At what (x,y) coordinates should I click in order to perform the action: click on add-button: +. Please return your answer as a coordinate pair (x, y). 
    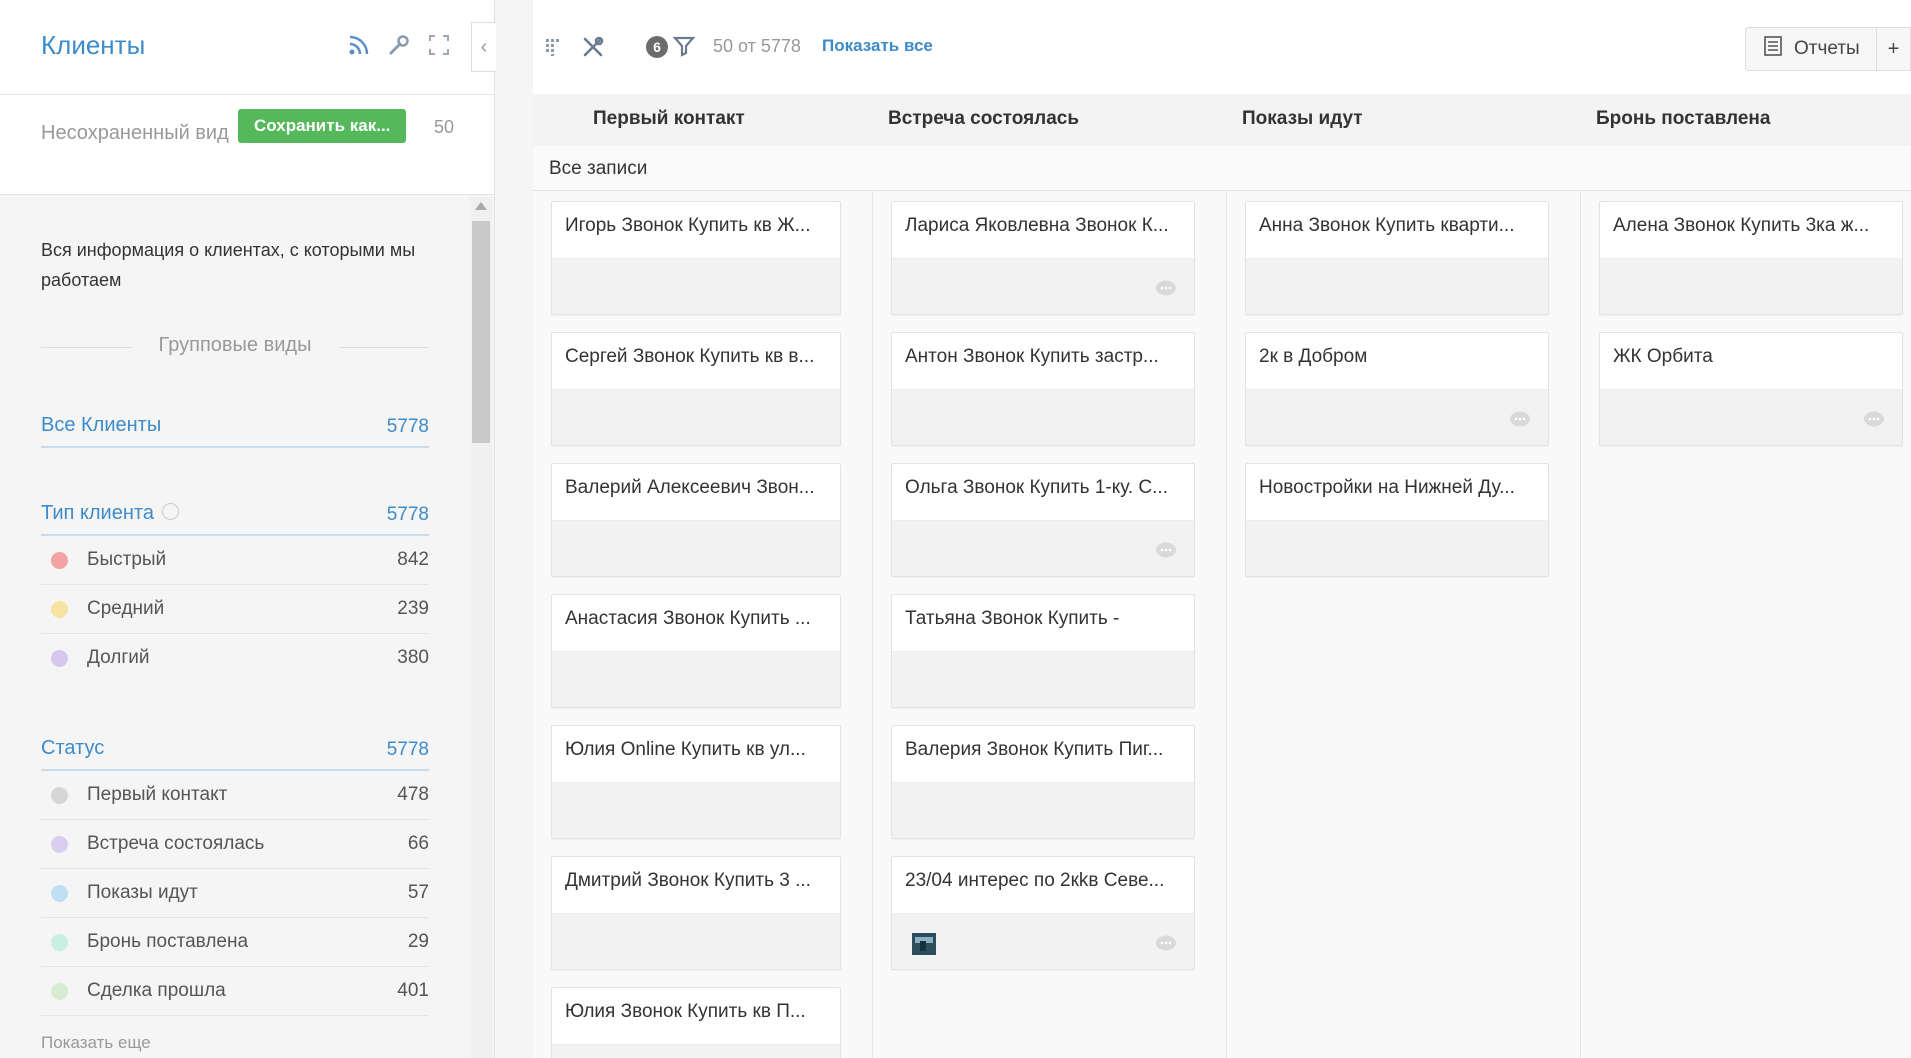
    Looking at the image, I should click on (1894, 49).